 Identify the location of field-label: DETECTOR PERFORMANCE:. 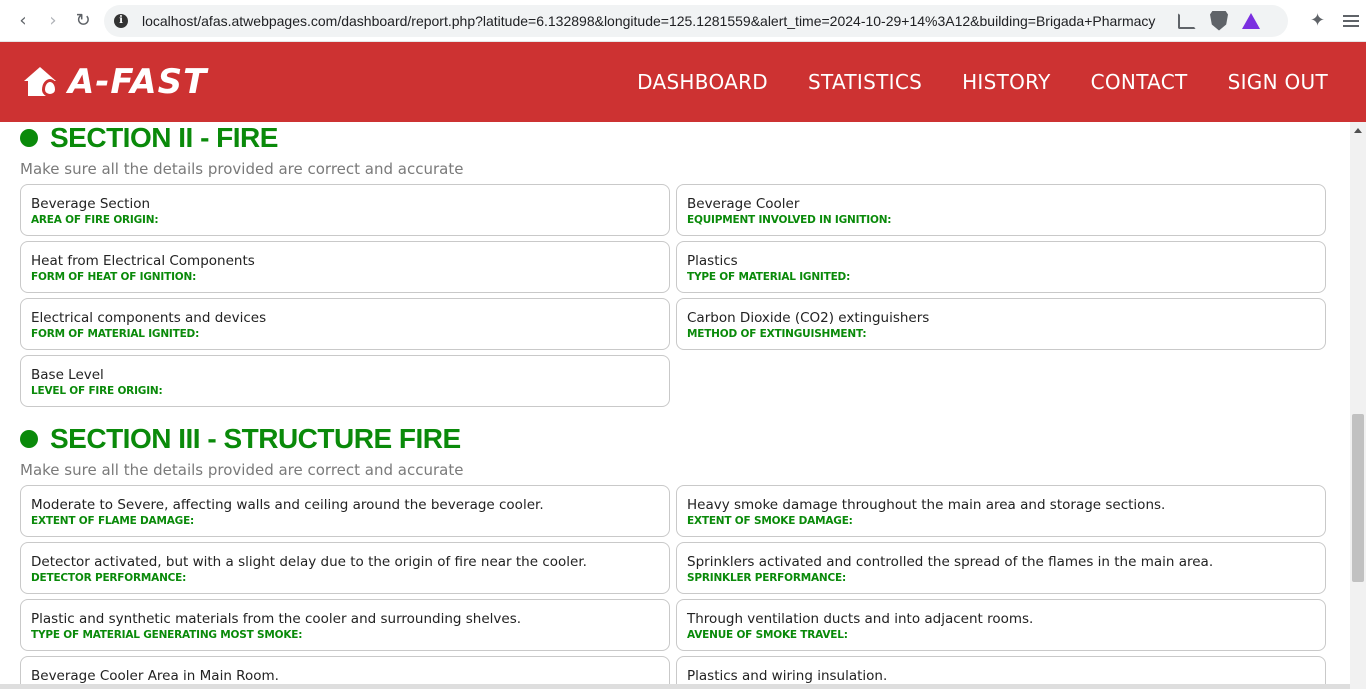
(109, 578).